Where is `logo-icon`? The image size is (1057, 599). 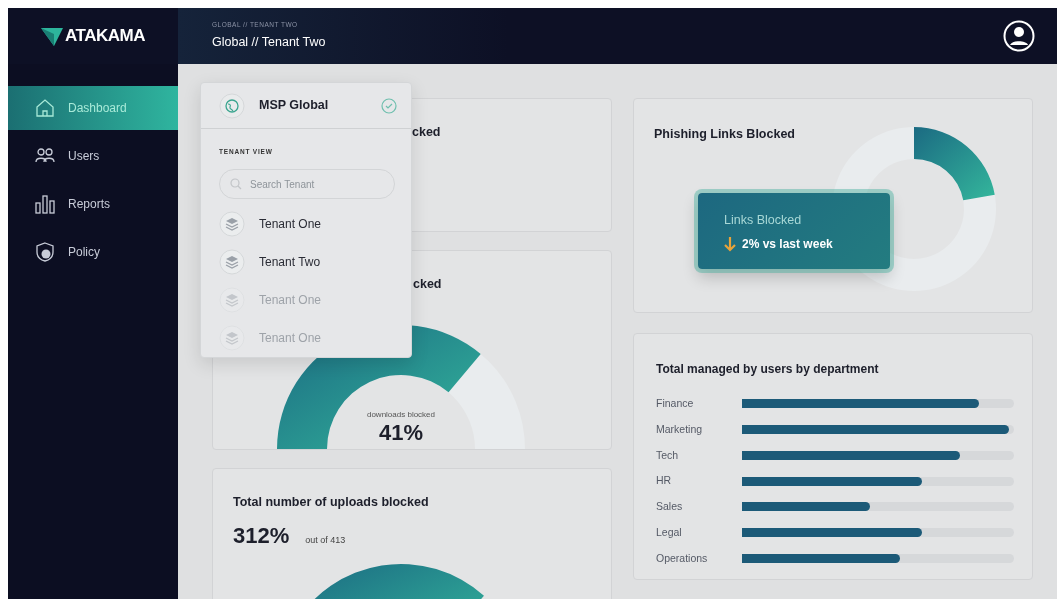 logo-icon is located at coordinates (52, 36).